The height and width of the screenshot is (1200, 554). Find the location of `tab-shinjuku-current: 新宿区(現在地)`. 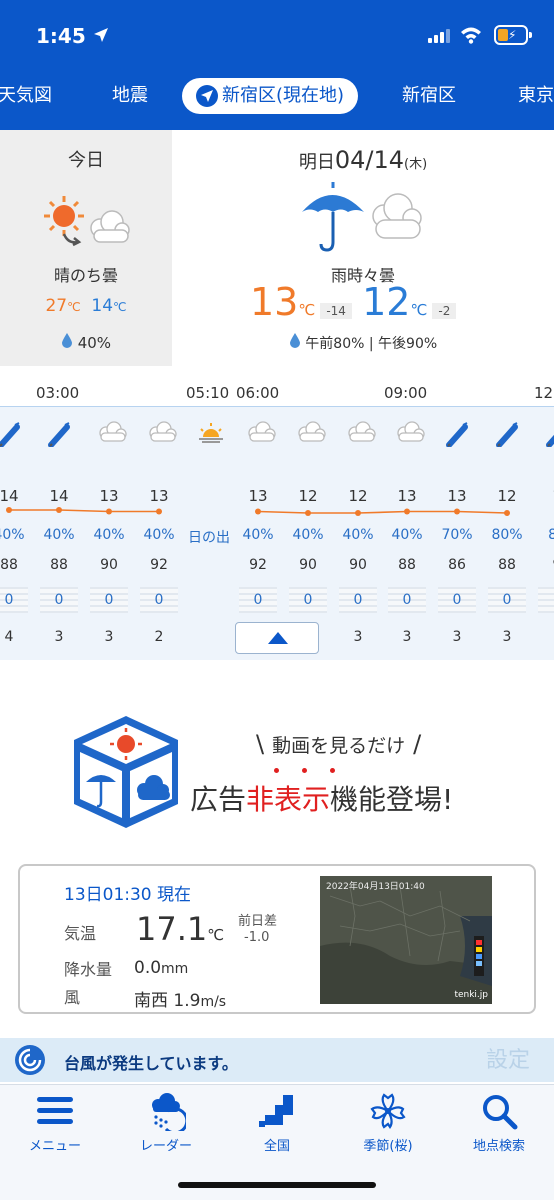

tab-shinjuku-current: 新宿区(現在地) is located at coordinates (270, 96).